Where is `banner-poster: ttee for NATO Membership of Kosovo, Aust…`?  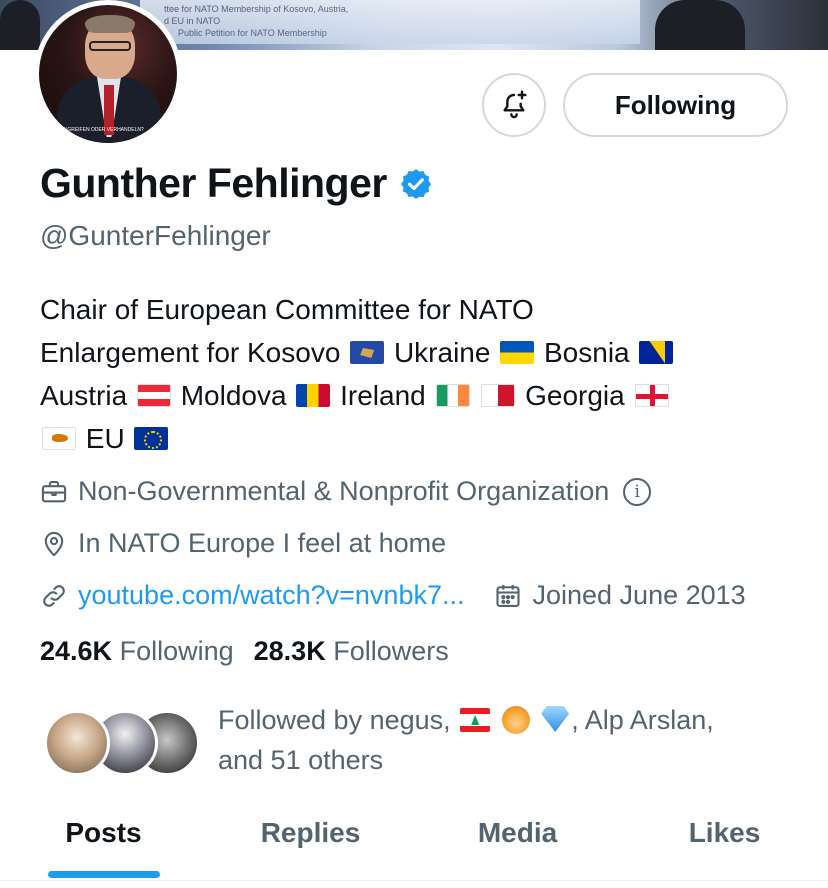 banner-poster: ttee for NATO Membership of Kosovo, Aust… is located at coordinates (390, 22).